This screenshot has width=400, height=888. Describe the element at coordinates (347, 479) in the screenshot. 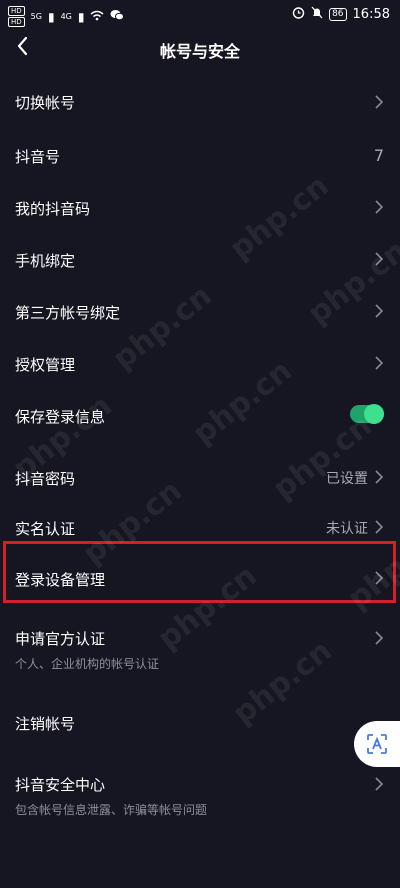

I see `item-value: 已设置` at that location.